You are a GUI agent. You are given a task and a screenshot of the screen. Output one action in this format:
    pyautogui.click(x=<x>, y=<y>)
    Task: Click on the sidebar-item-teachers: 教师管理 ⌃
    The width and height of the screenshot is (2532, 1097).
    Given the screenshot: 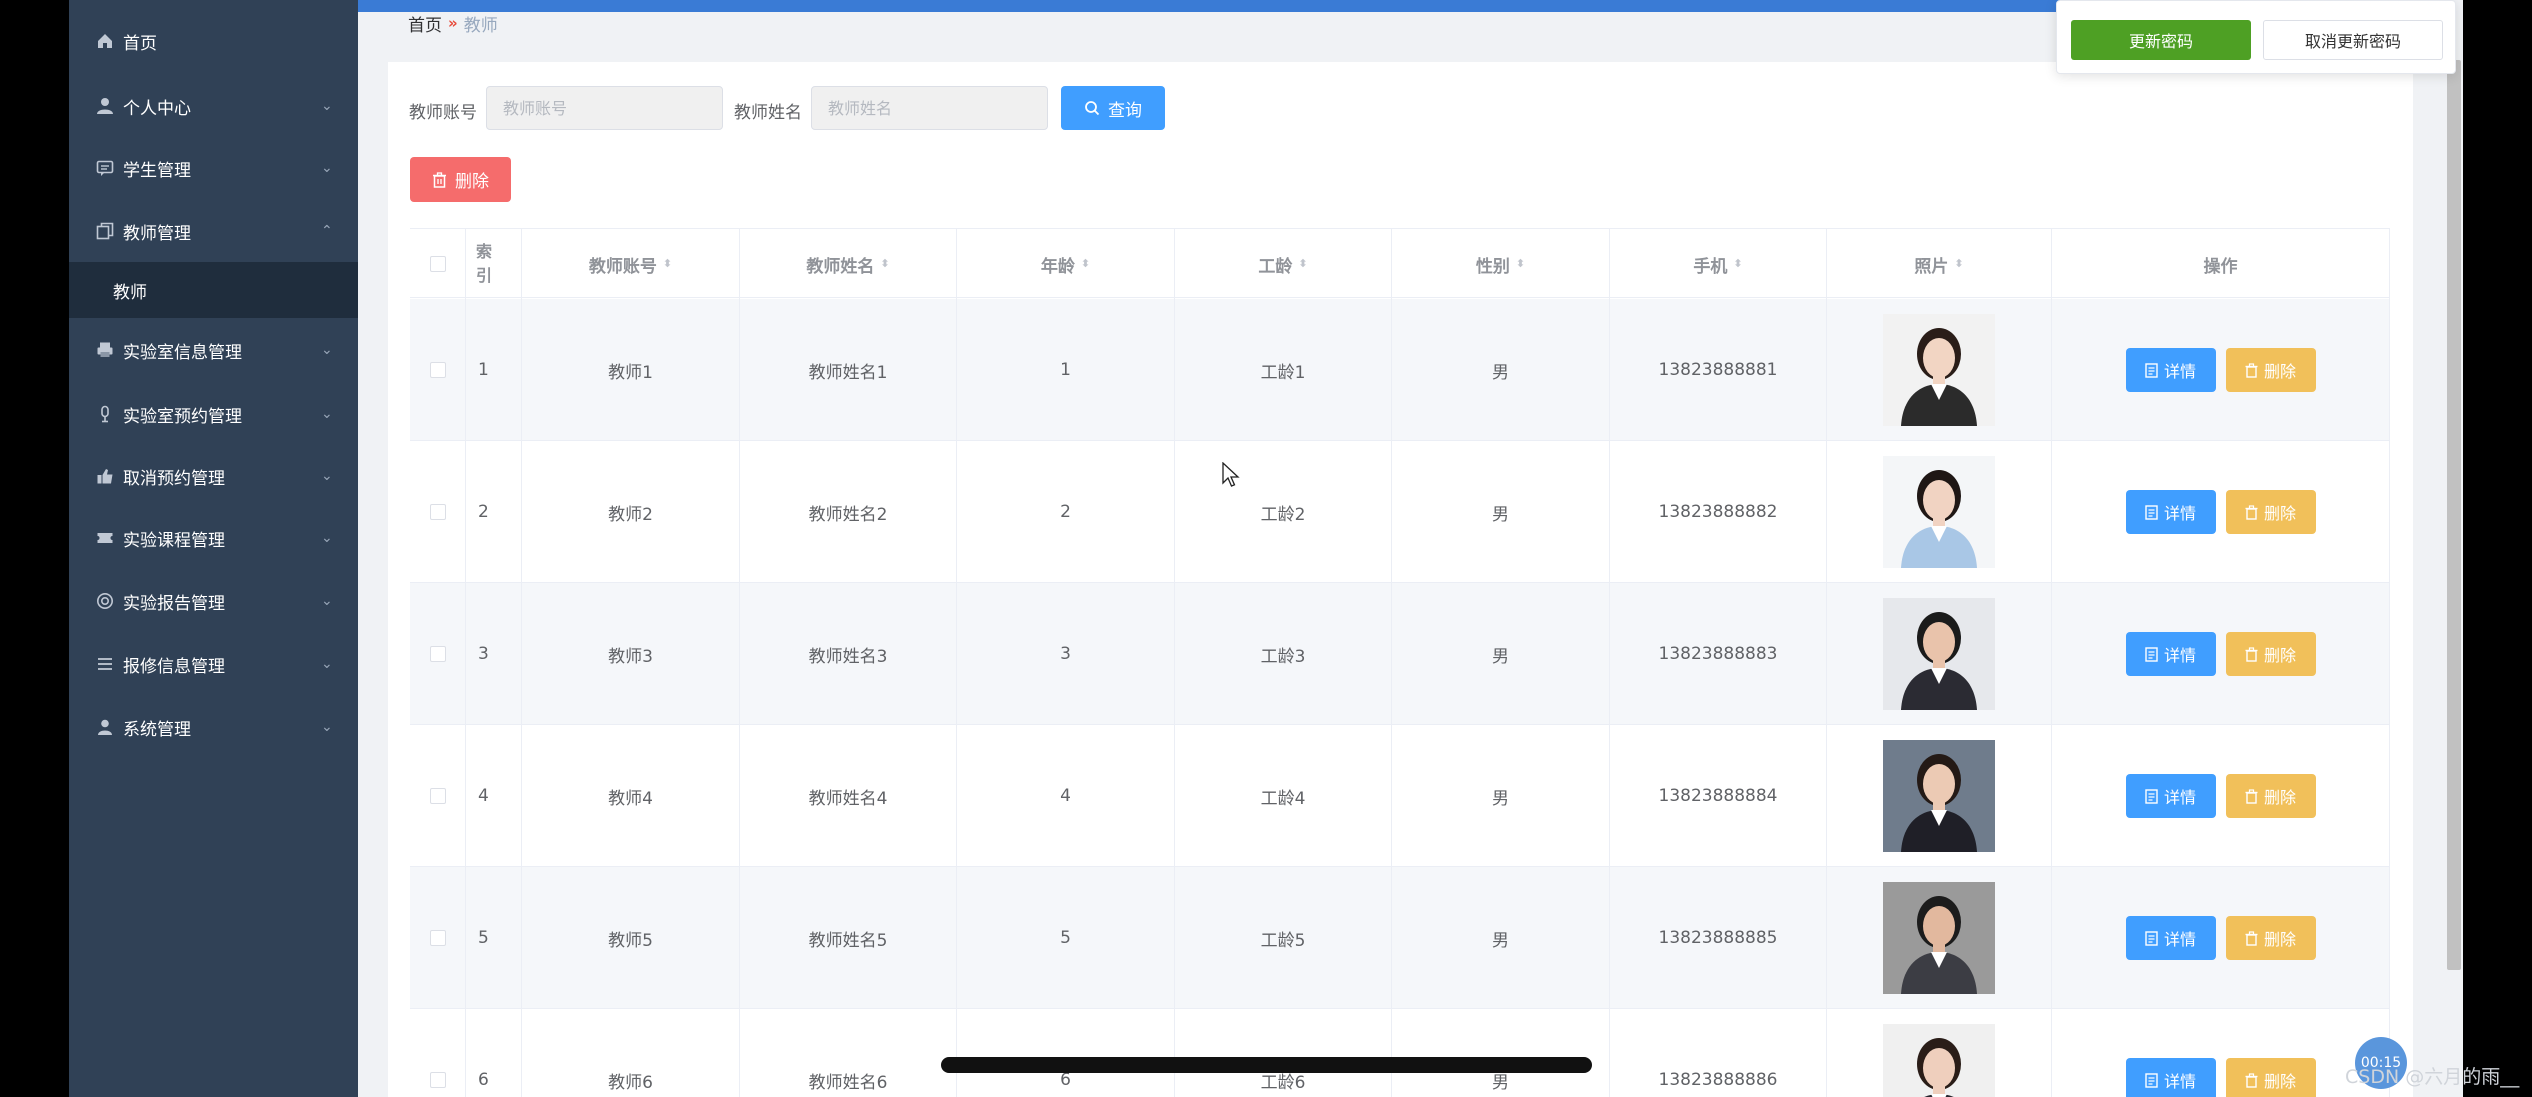 What is the action you would take?
    pyautogui.click(x=213, y=231)
    